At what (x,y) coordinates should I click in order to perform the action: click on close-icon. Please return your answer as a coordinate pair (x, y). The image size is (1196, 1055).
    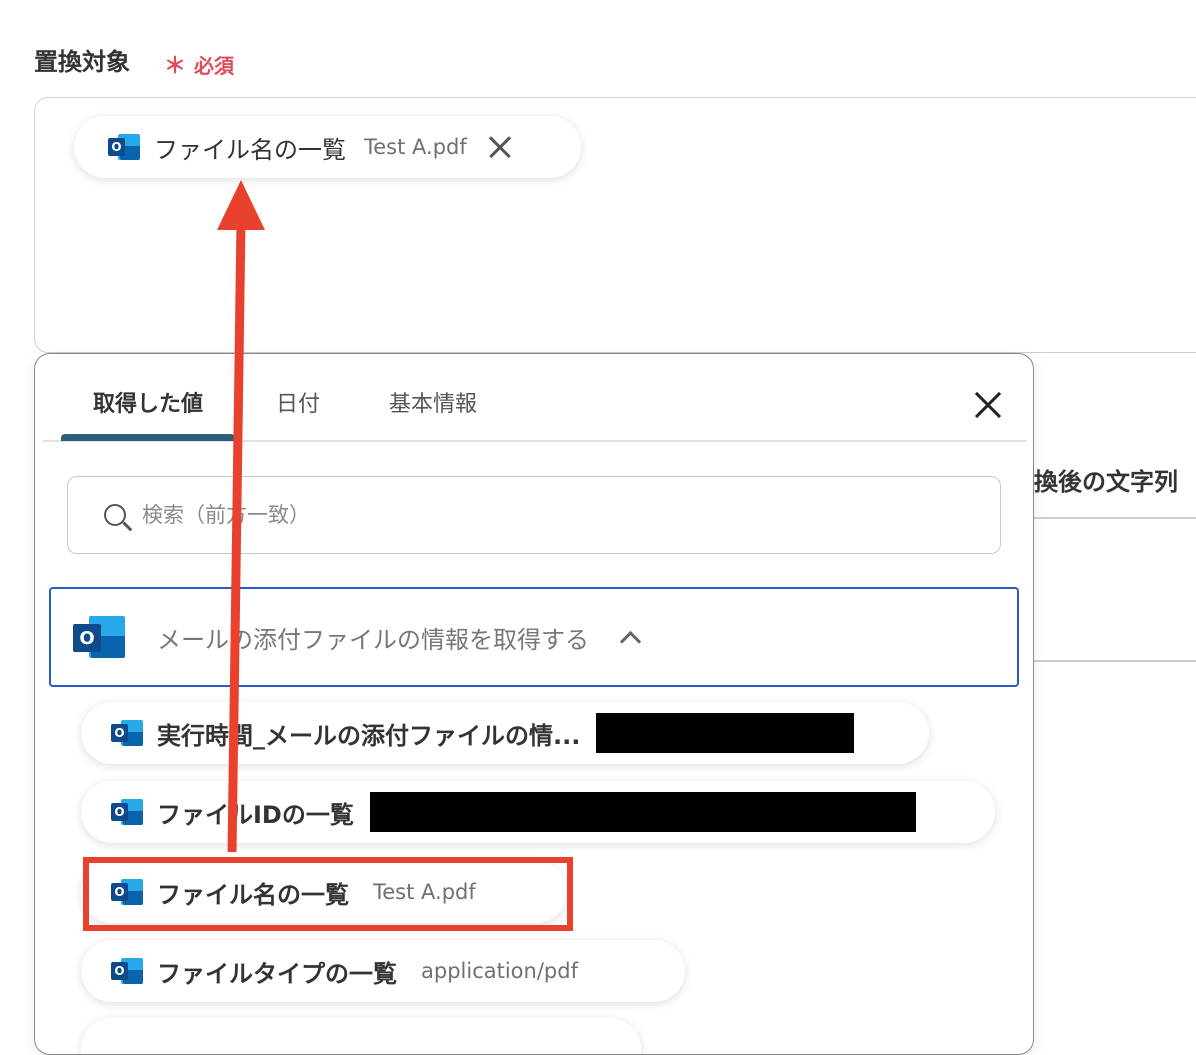
    Looking at the image, I should click on (988, 405).